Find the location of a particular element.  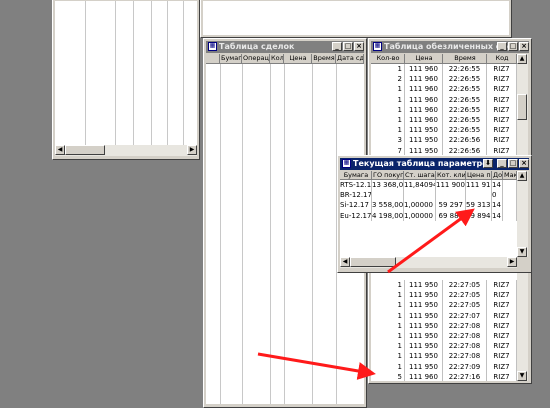

col-header: Кот. клир is located at coordinates (451, 175).